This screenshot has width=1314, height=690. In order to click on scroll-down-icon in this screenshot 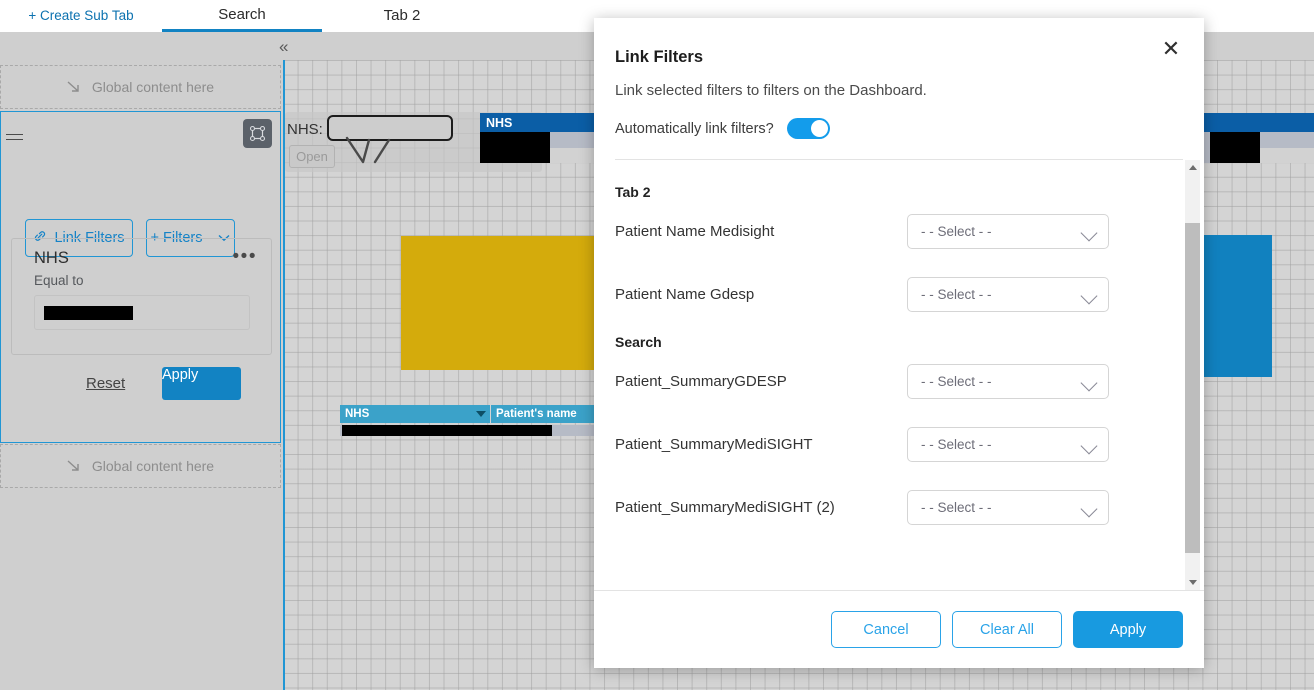, I will do `click(1192, 582)`.